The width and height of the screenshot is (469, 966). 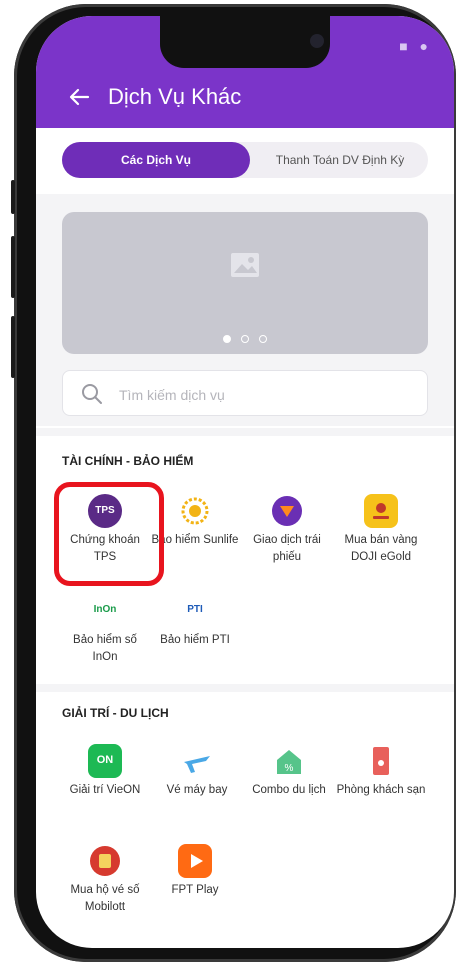 I want to click on service-pti: PTI Bảo hiểm PTI, so click(x=195, y=621).